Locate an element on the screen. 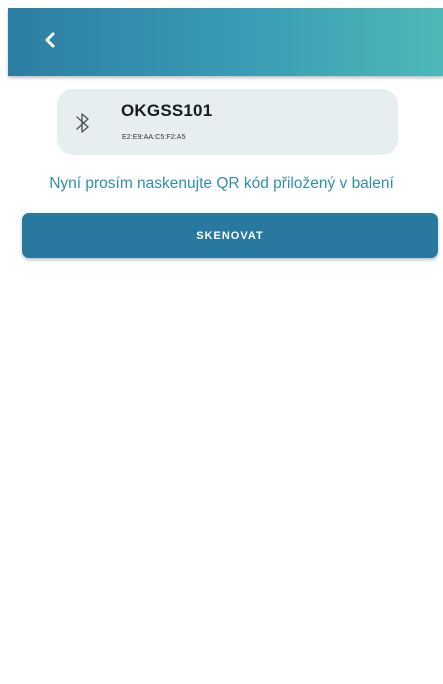  scan-button-label: SKENOVAT is located at coordinates (230, 235).